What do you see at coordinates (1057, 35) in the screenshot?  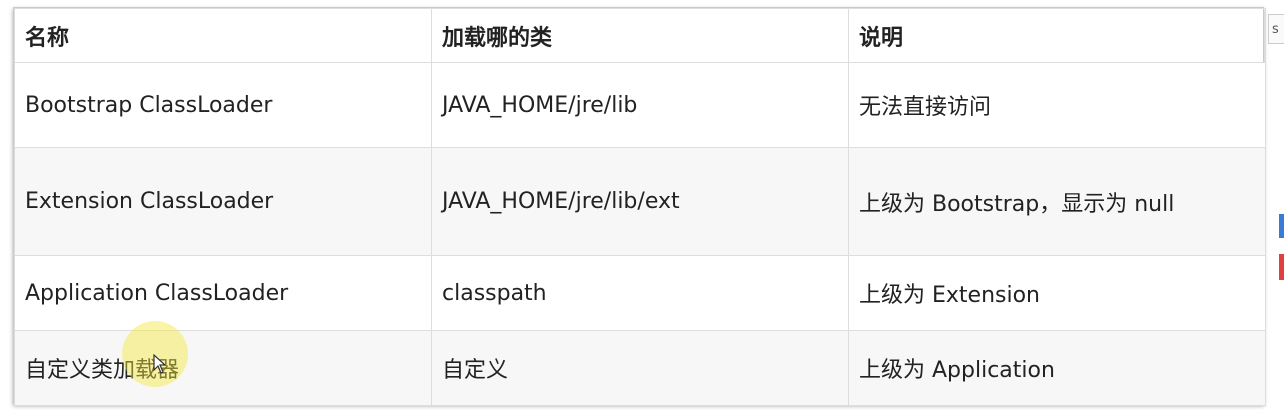 I see `header-description: 说明` at bounding box center [1057, 35].